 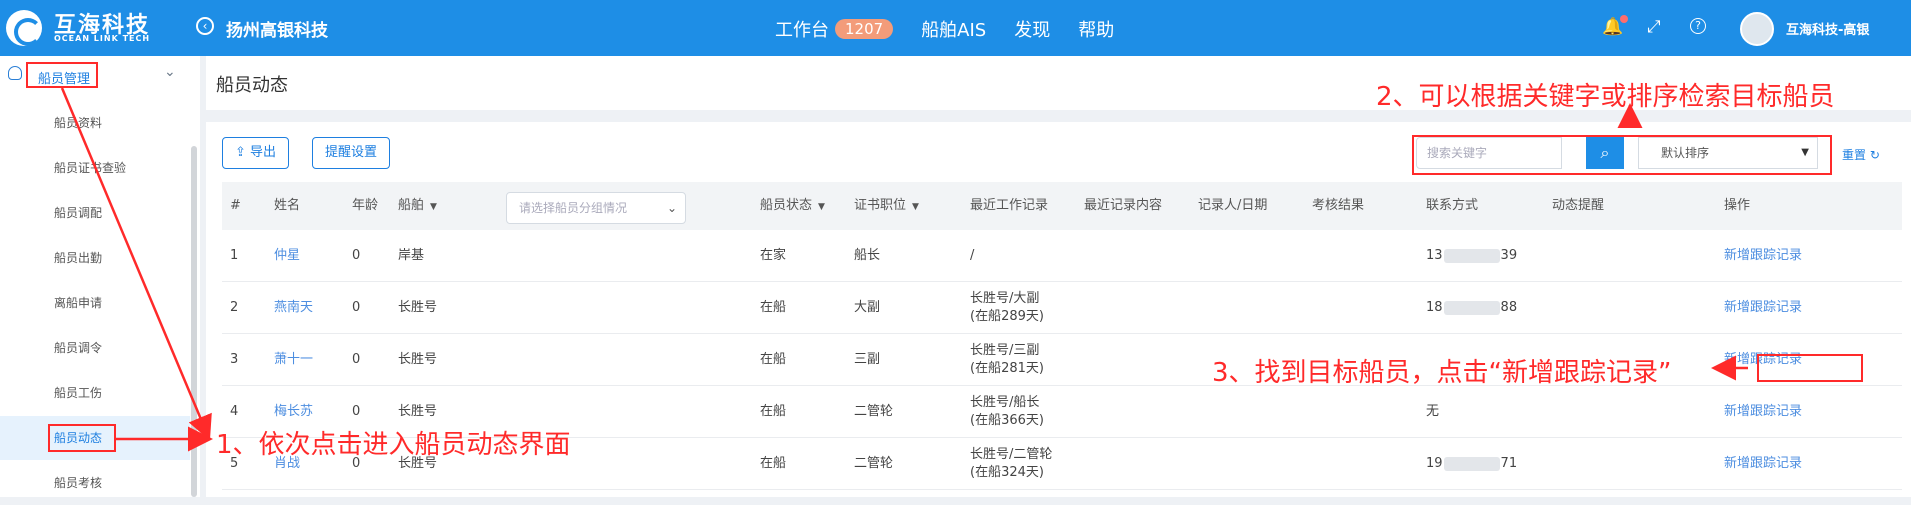 I want to click on annotation-step2: 2、可以根据关键字或排序检索目标船员, so click(x=1605, y=97).